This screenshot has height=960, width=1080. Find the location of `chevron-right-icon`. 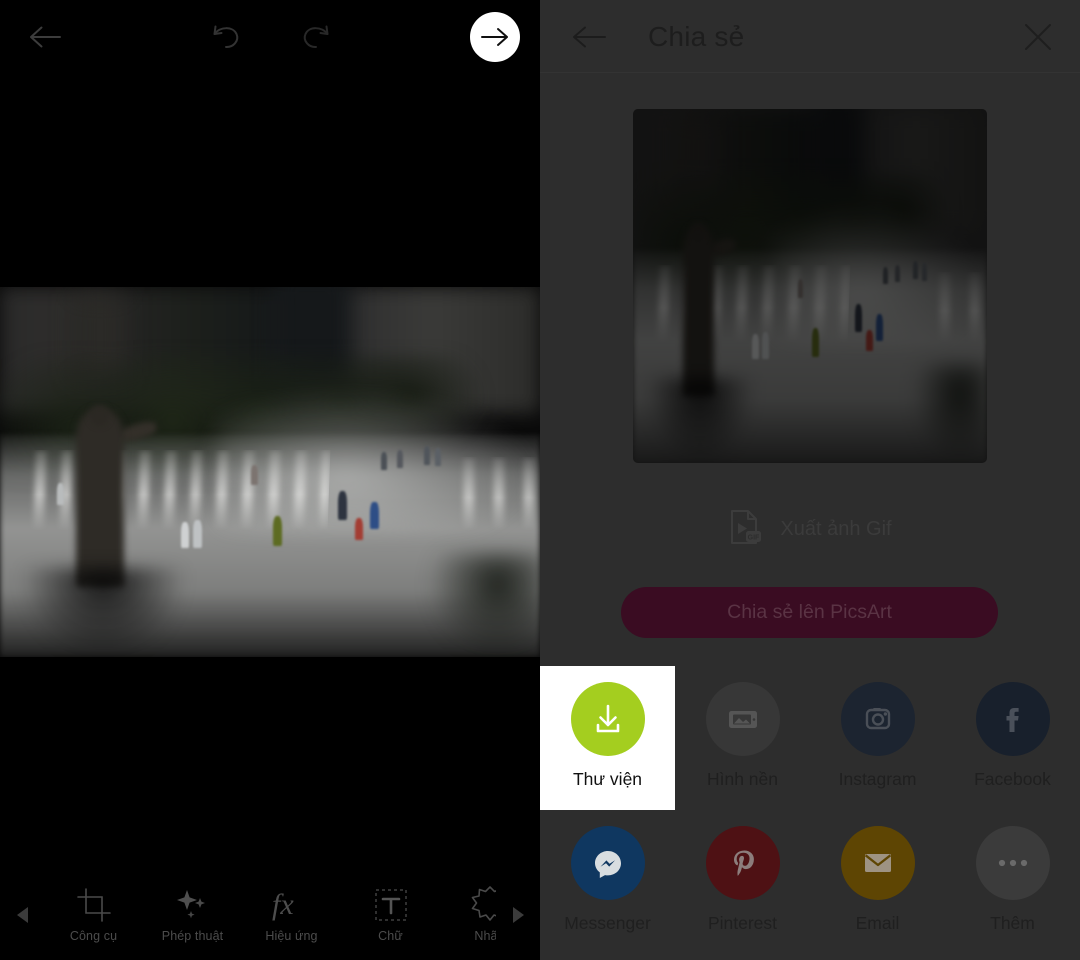

chevron-right-icon is located at coordinates (518, 915).